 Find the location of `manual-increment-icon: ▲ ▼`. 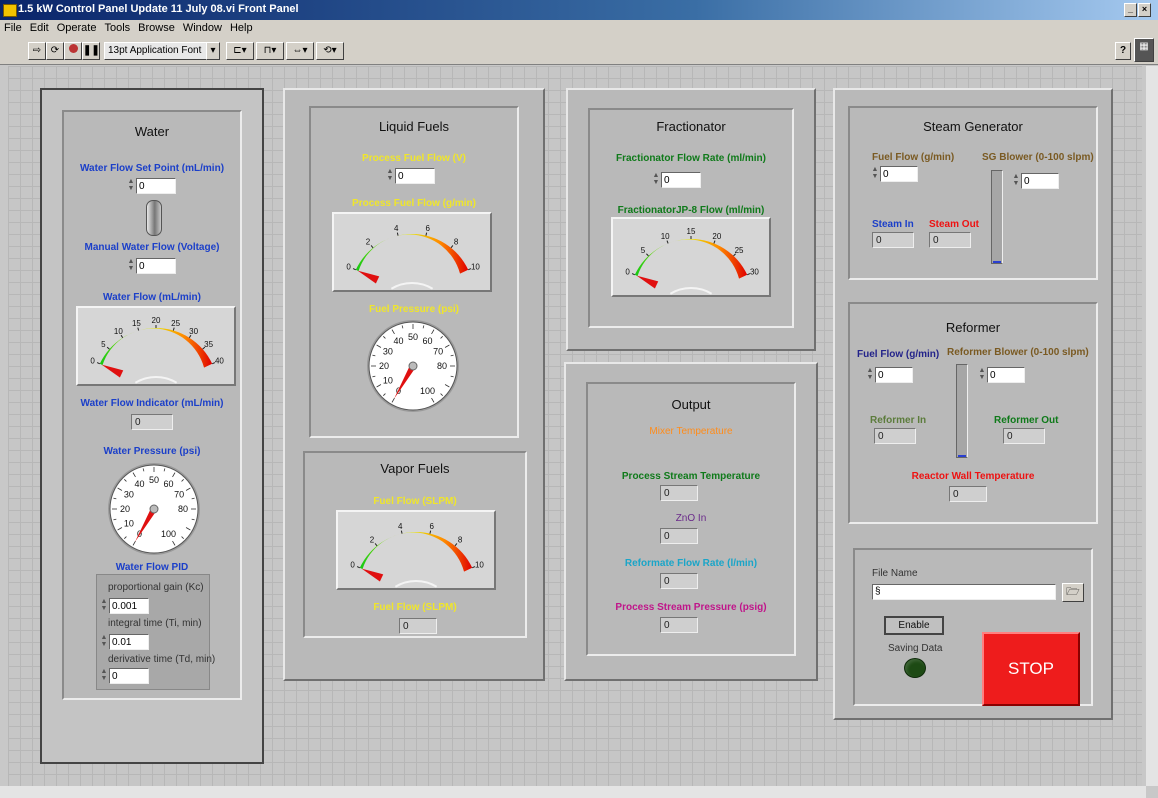

manual-increment-icon: ▲ ▼ is located at coordinates (131, 266).